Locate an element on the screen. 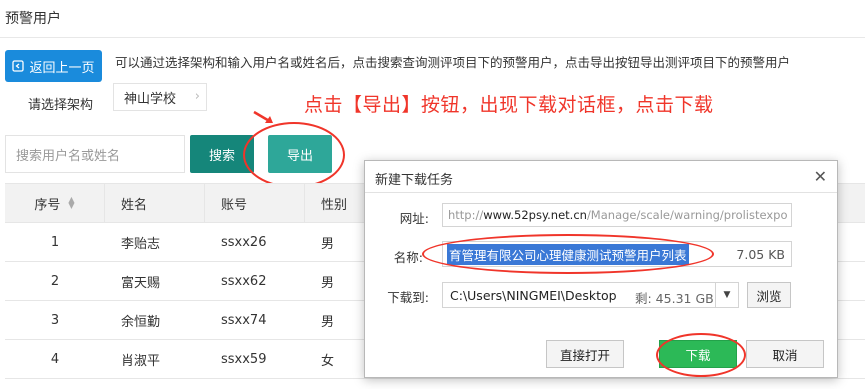  sort-icon: ▲ ▼ is located at coordinates (71, 203).